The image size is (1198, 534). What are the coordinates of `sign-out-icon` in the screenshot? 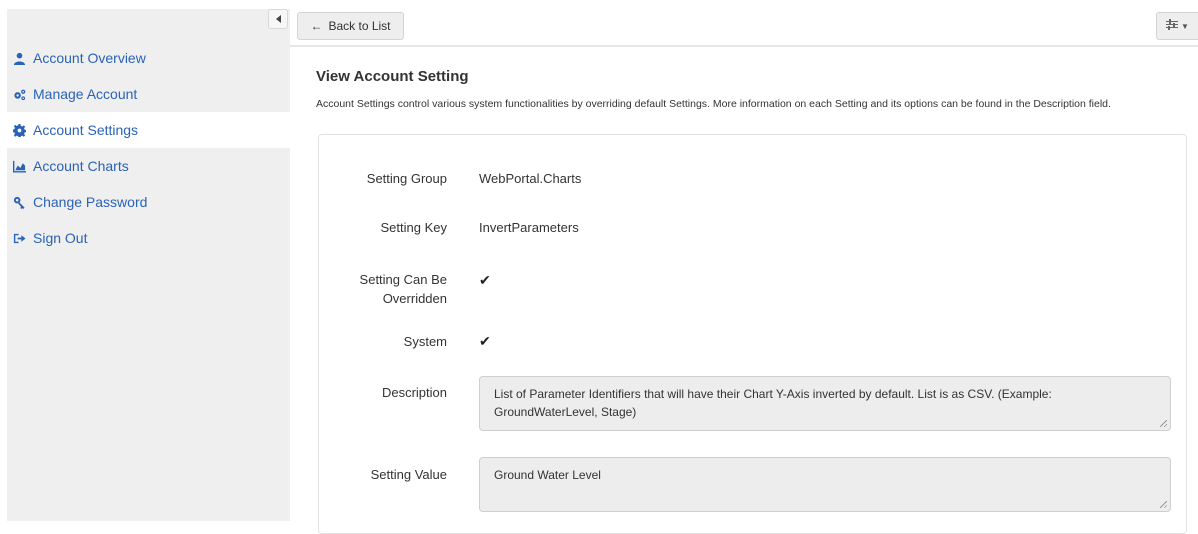 It's located at (19, 238).